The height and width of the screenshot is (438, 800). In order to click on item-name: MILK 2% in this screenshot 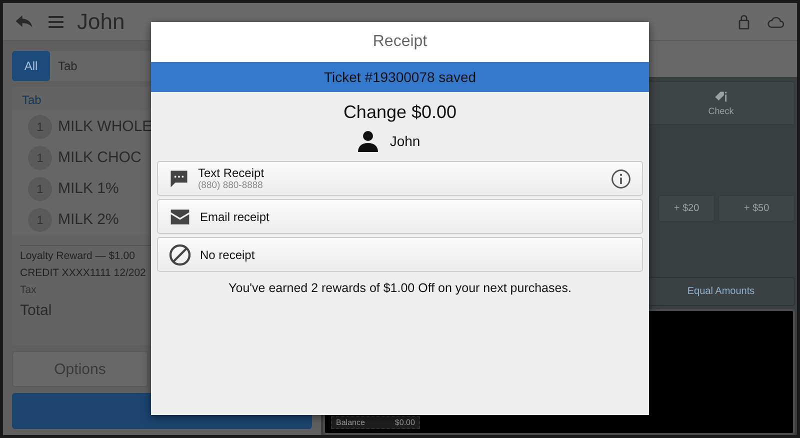, I will do `click(88, 219)`.